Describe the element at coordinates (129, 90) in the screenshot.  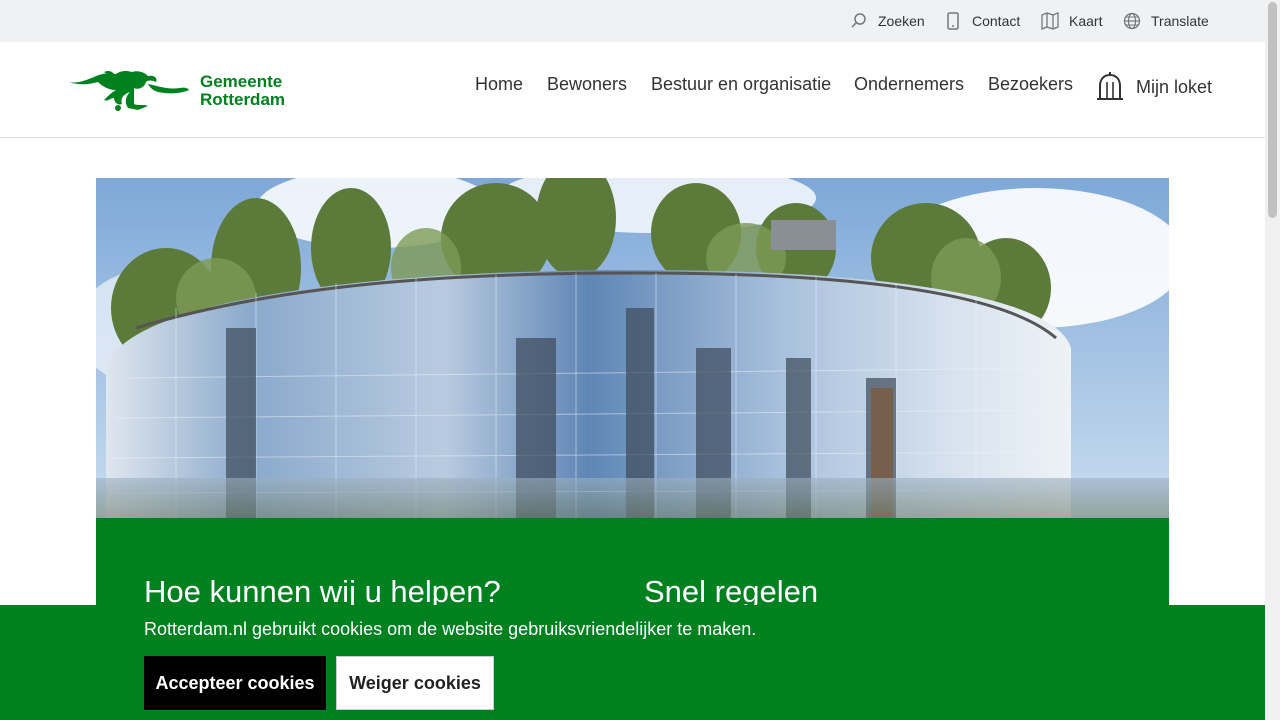
I see `rotterdam-lion-logo-icon` at that location.